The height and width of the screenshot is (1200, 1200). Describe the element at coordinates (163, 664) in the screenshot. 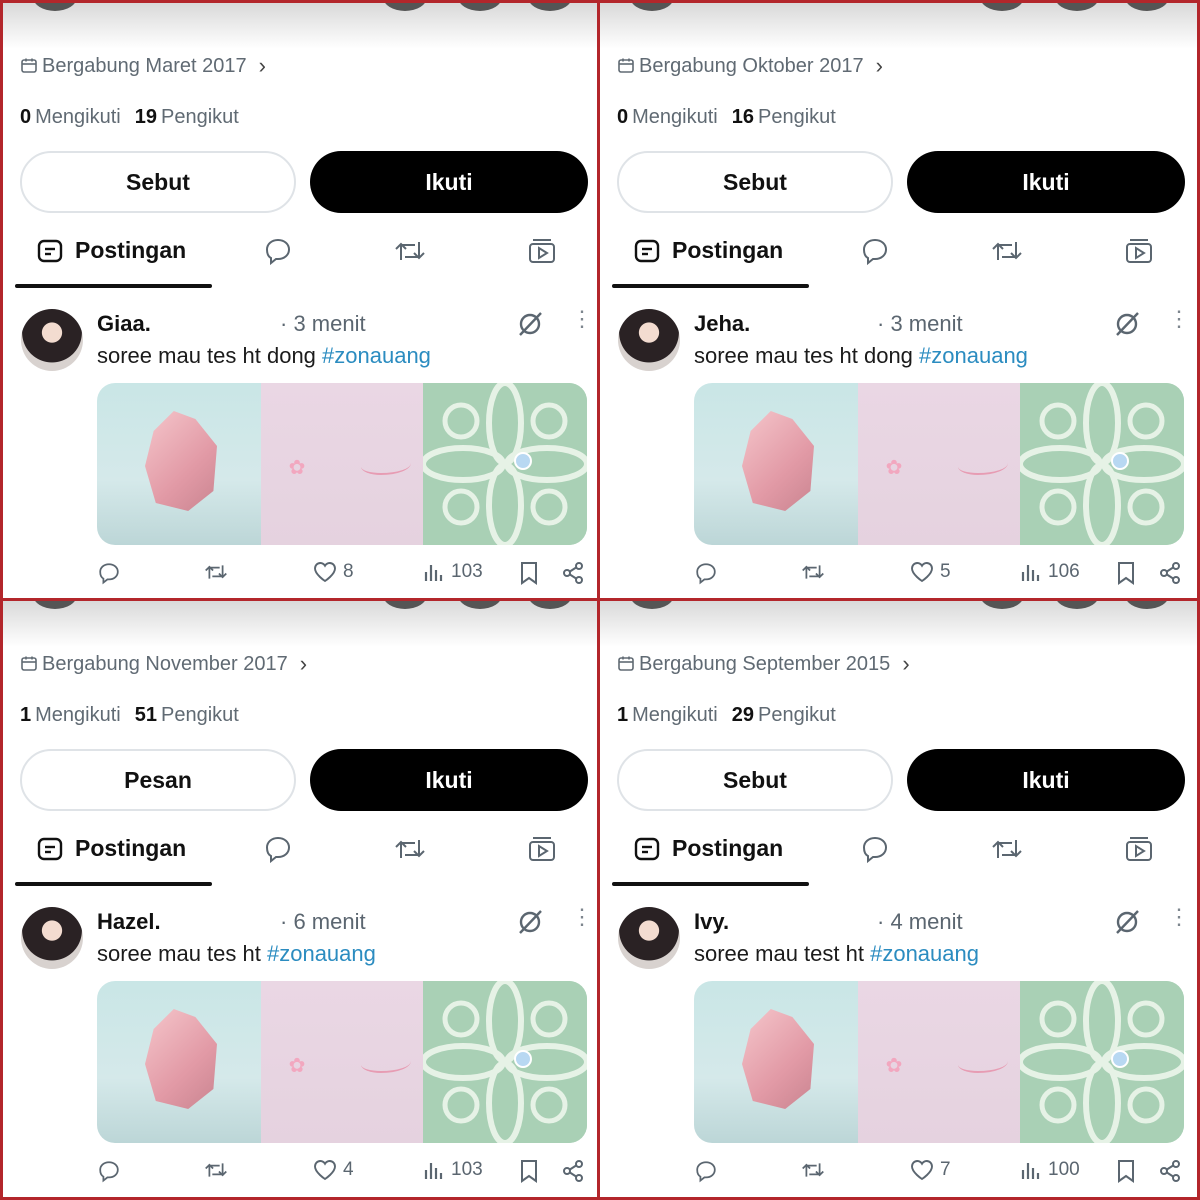

I see `joined-date: Bergabung November 2017 ›` at that location.